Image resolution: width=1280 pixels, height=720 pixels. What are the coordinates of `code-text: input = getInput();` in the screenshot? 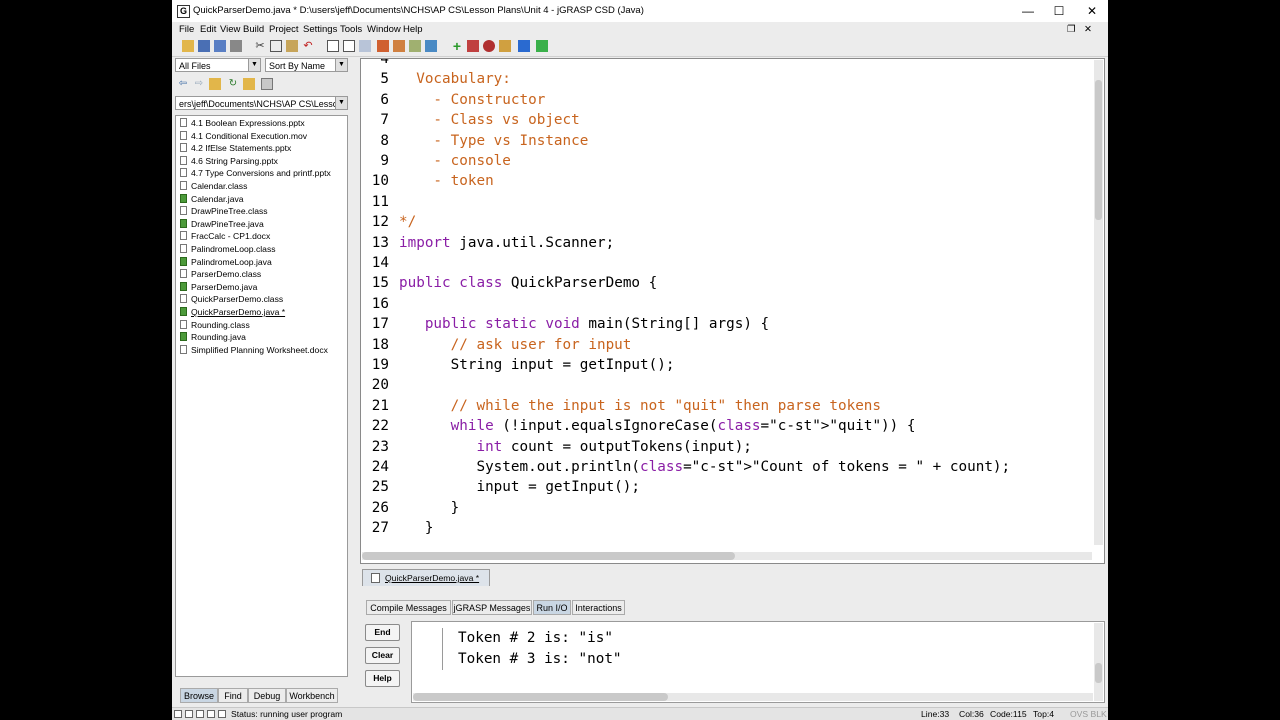 It's located at (520, 487).